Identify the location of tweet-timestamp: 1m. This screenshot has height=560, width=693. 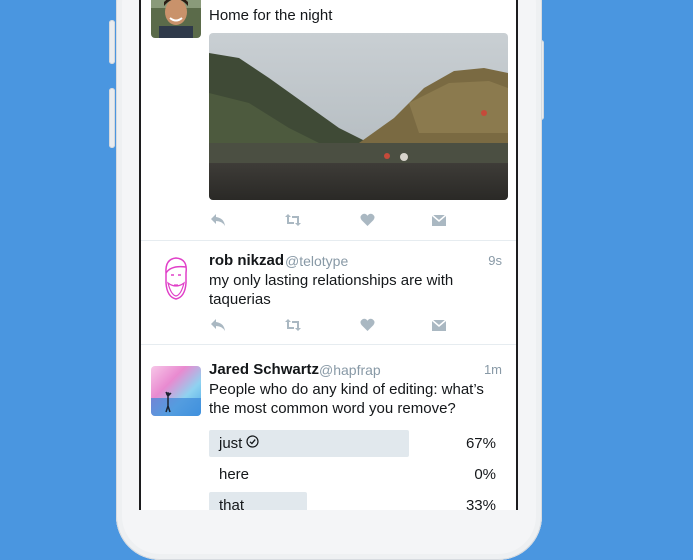
(493, 369).